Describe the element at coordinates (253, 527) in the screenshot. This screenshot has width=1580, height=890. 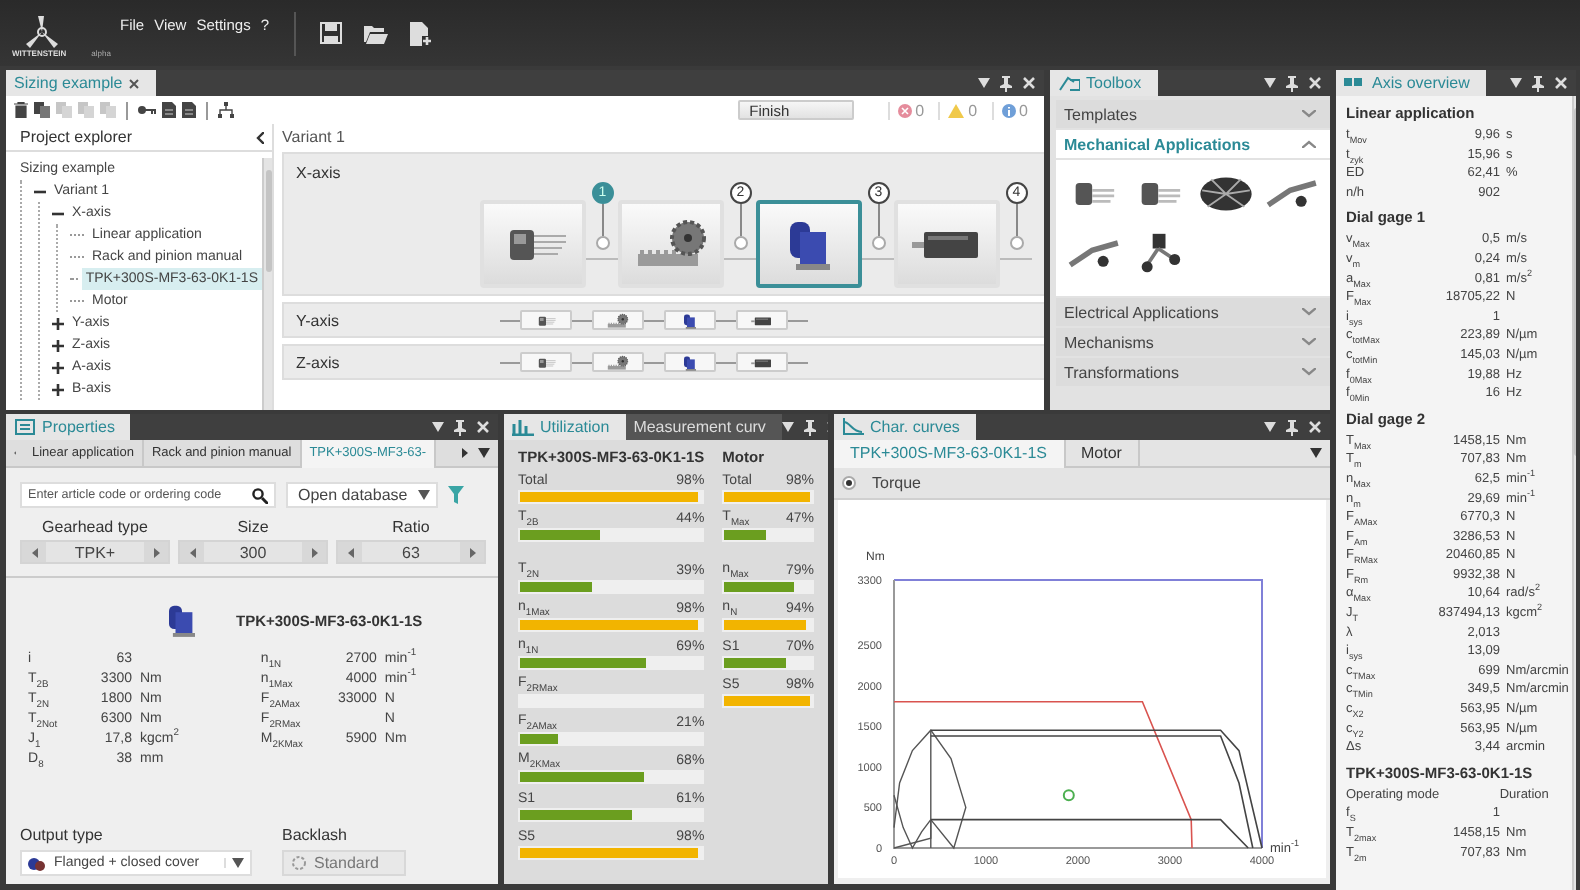
I see `selector-label: Size` at that location.